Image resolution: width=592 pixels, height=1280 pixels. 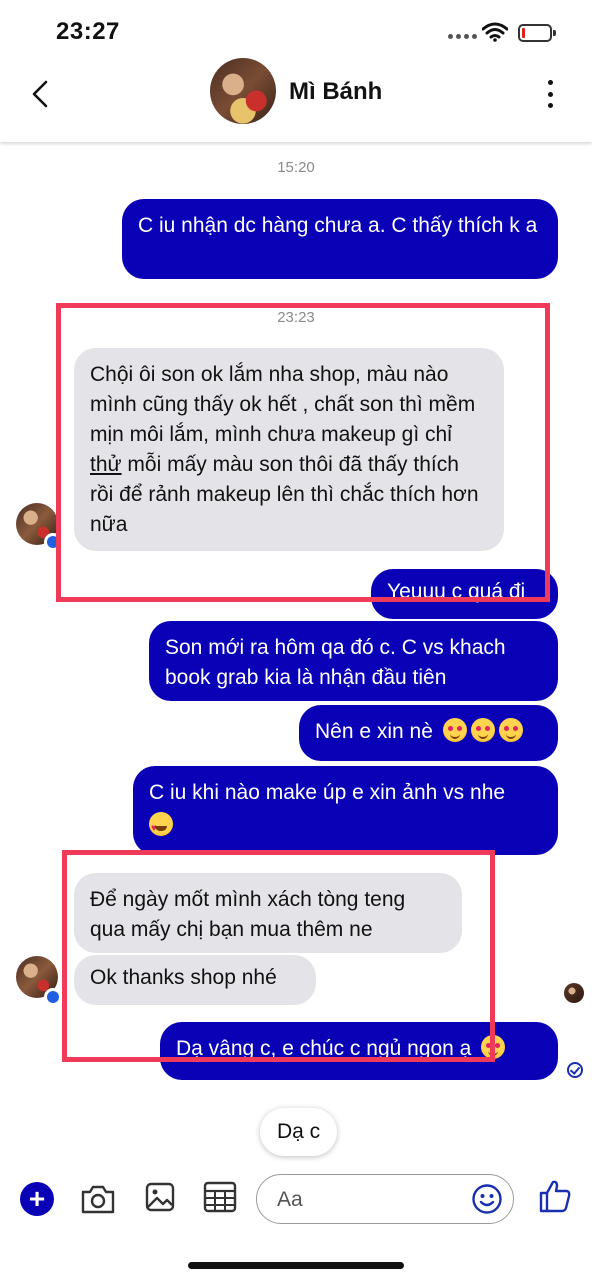 I want to click on more-icon, so click(x=550, y=94).